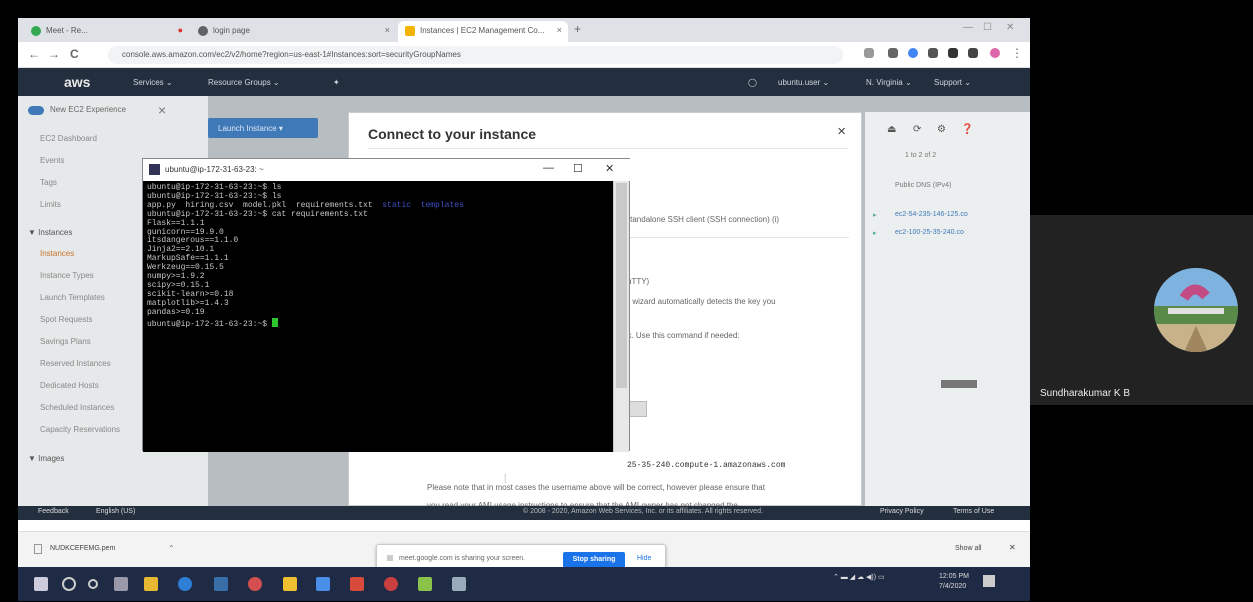  I want to click on reload-button: C, so click(74, 54).